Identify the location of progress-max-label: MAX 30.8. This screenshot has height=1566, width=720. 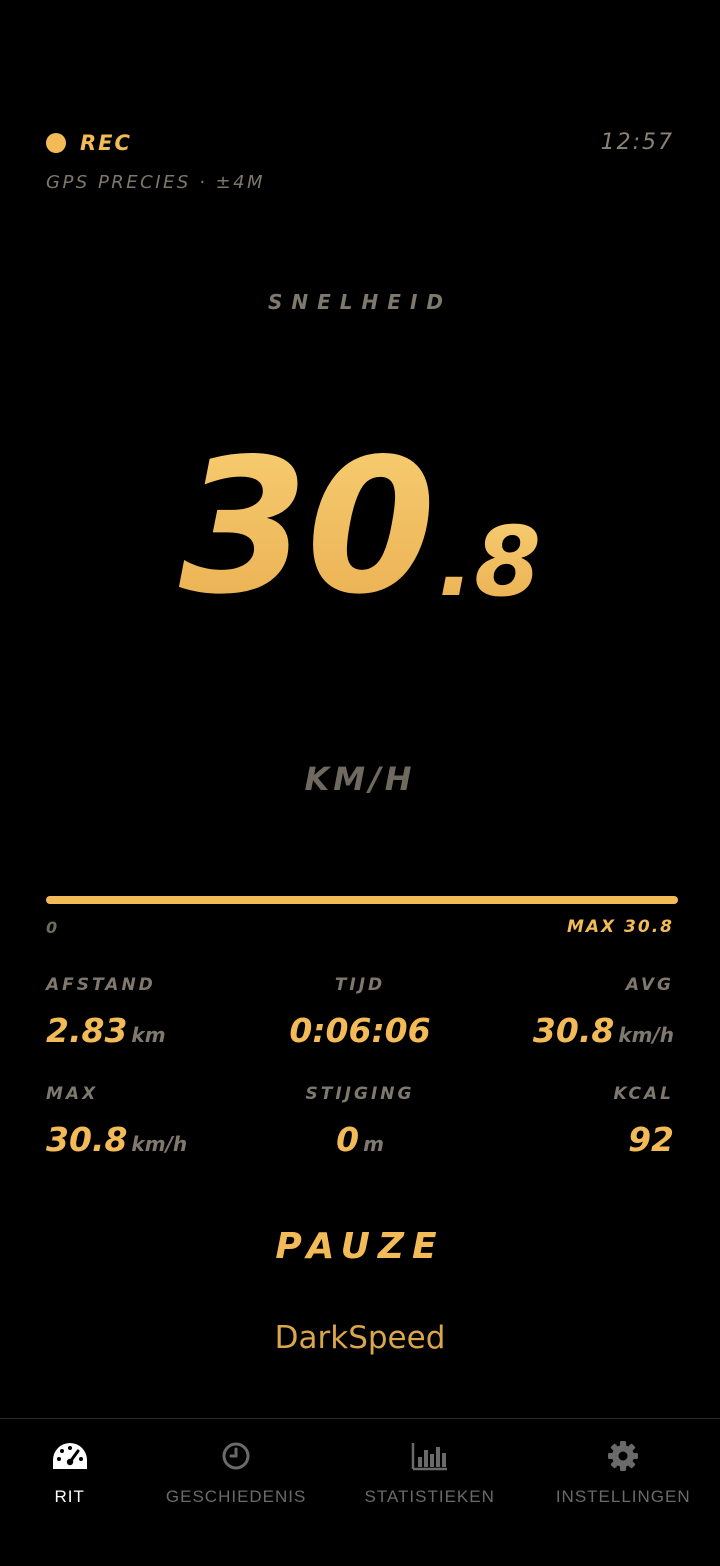
(620, 927).